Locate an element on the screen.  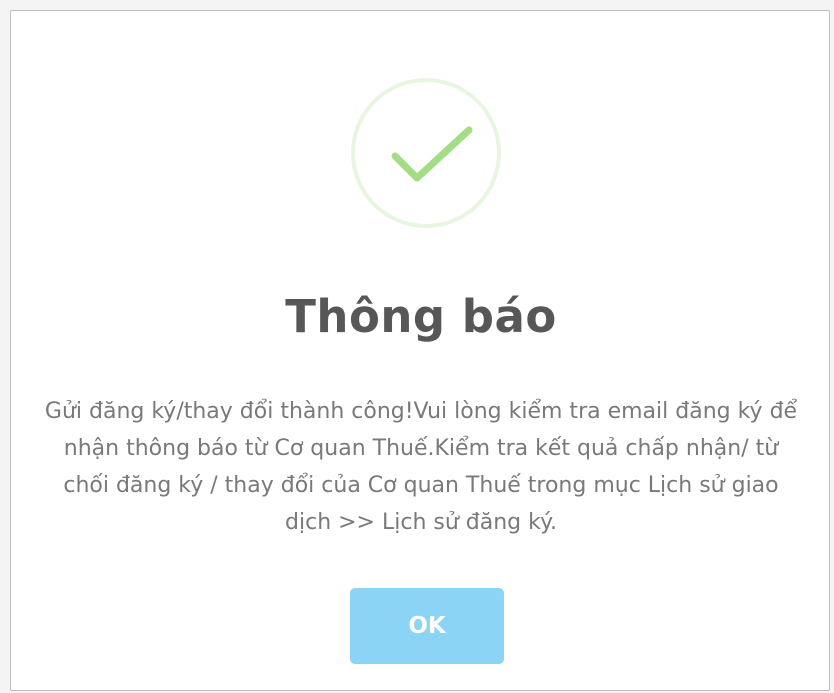
ok-button: OK is located at coordinates (427, 626).